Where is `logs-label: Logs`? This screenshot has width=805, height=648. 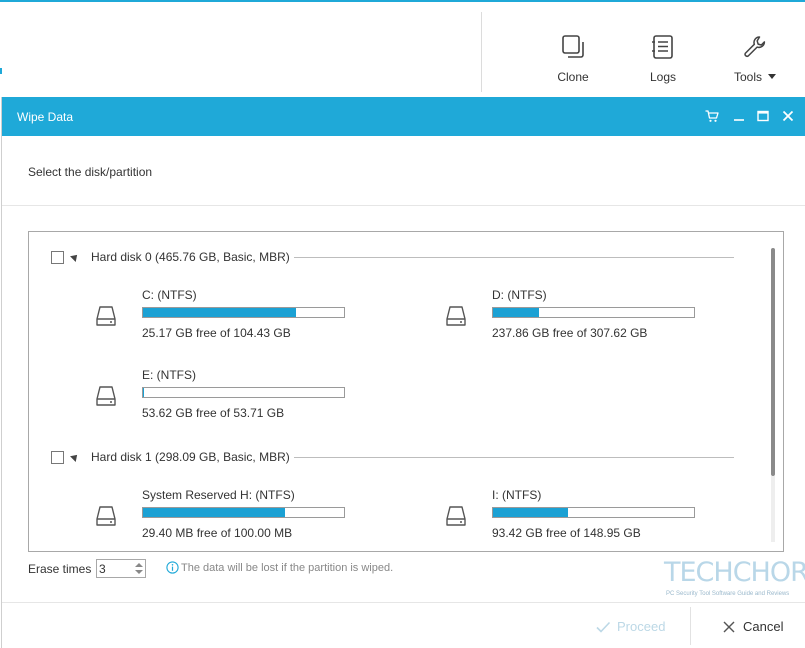
logs-label: Logs is located at coordinates (663, 77).